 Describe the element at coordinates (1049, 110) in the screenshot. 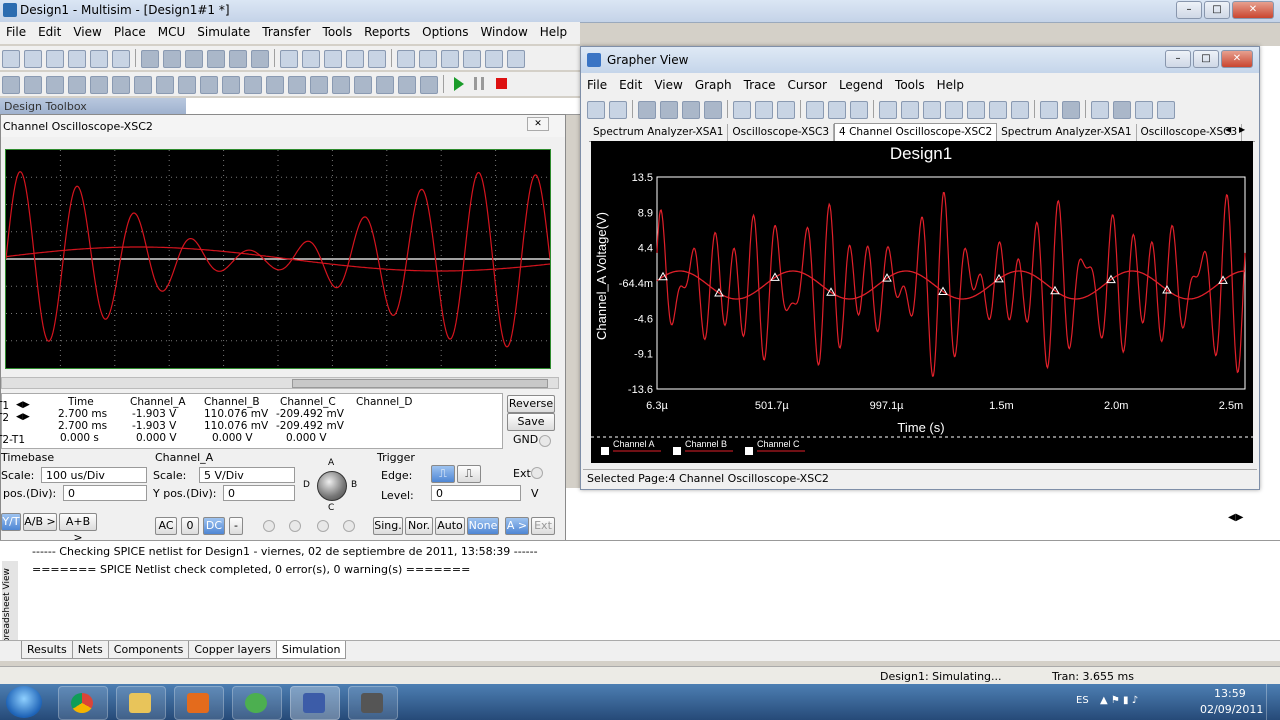

I see `text-icon` at that location.